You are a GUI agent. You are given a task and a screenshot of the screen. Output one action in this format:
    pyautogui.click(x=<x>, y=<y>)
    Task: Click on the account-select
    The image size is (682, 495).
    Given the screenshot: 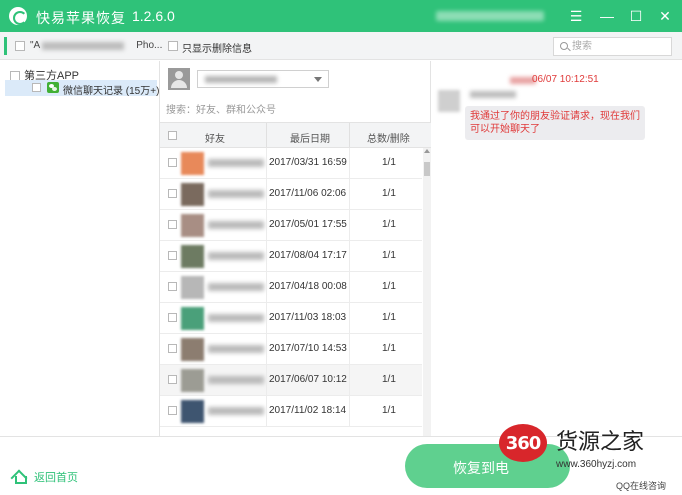 What is the action you would take?
    pyautogui.click(x=263, y=79)
    